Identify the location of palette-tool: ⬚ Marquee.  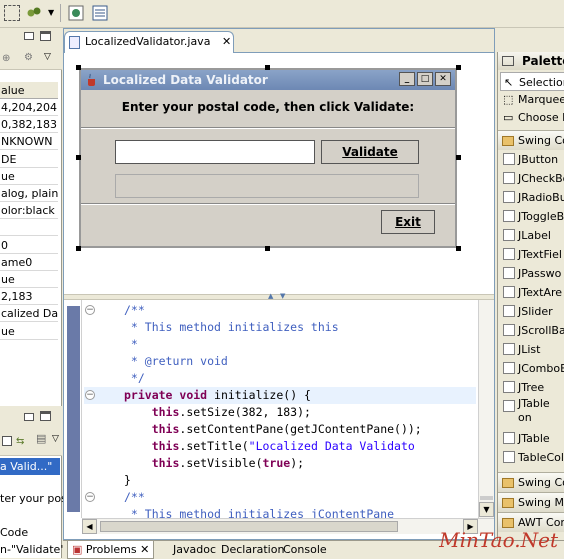
(532, 99).